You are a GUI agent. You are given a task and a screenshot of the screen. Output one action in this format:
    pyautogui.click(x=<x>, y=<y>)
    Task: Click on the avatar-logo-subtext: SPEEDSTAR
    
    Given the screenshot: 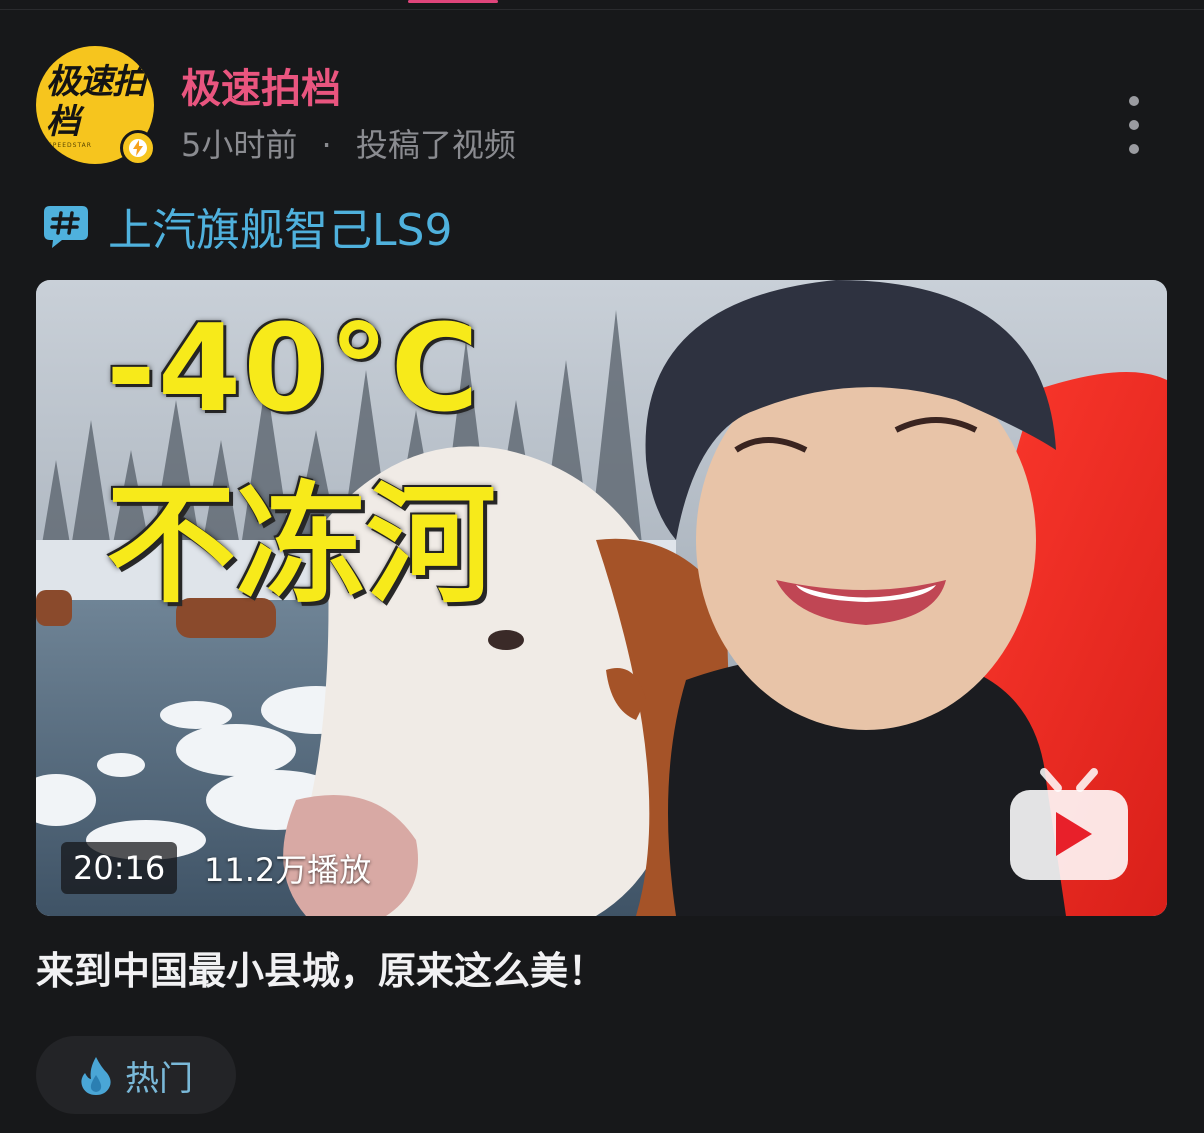 What is the action you would take?
    pyautogui.click(x=70, y=145)
    